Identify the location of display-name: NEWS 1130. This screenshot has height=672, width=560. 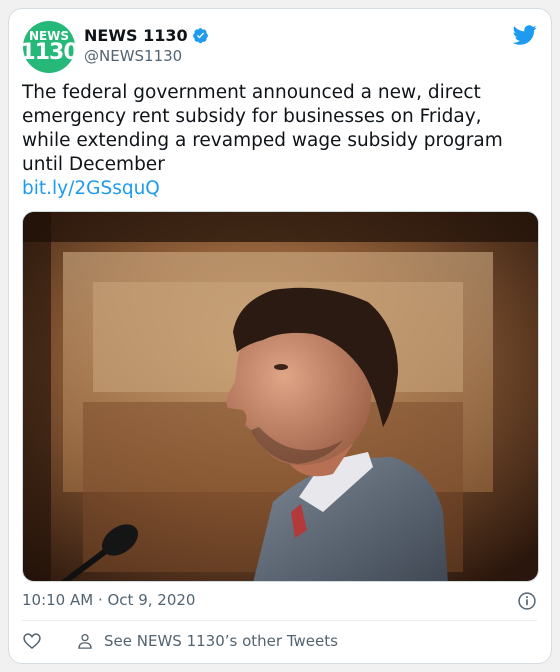
(146, 35).